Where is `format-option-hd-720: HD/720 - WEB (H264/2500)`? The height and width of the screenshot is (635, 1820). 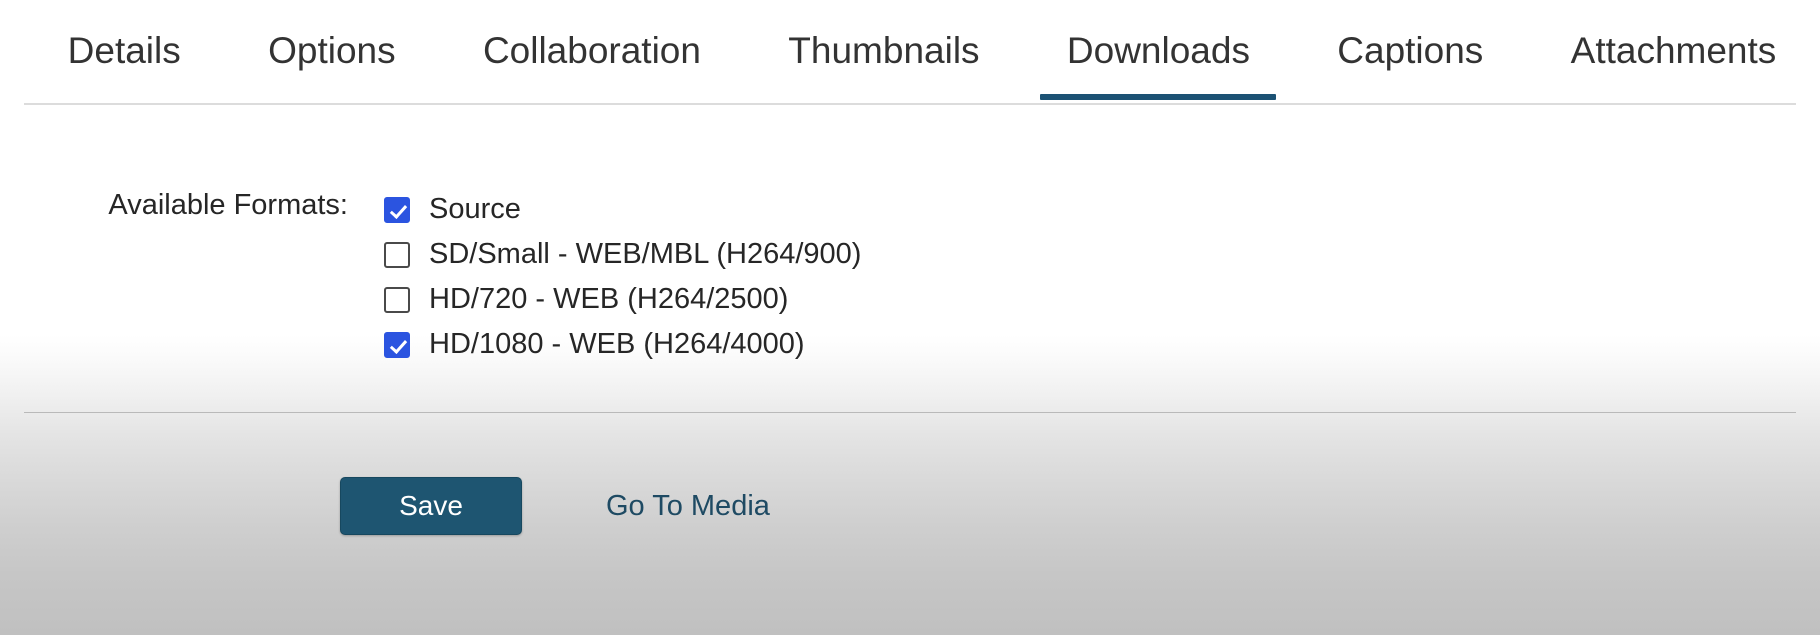
format-option-hd-720: HD/720 - WEB (H264/2500) is located at coordinates (622, 299).